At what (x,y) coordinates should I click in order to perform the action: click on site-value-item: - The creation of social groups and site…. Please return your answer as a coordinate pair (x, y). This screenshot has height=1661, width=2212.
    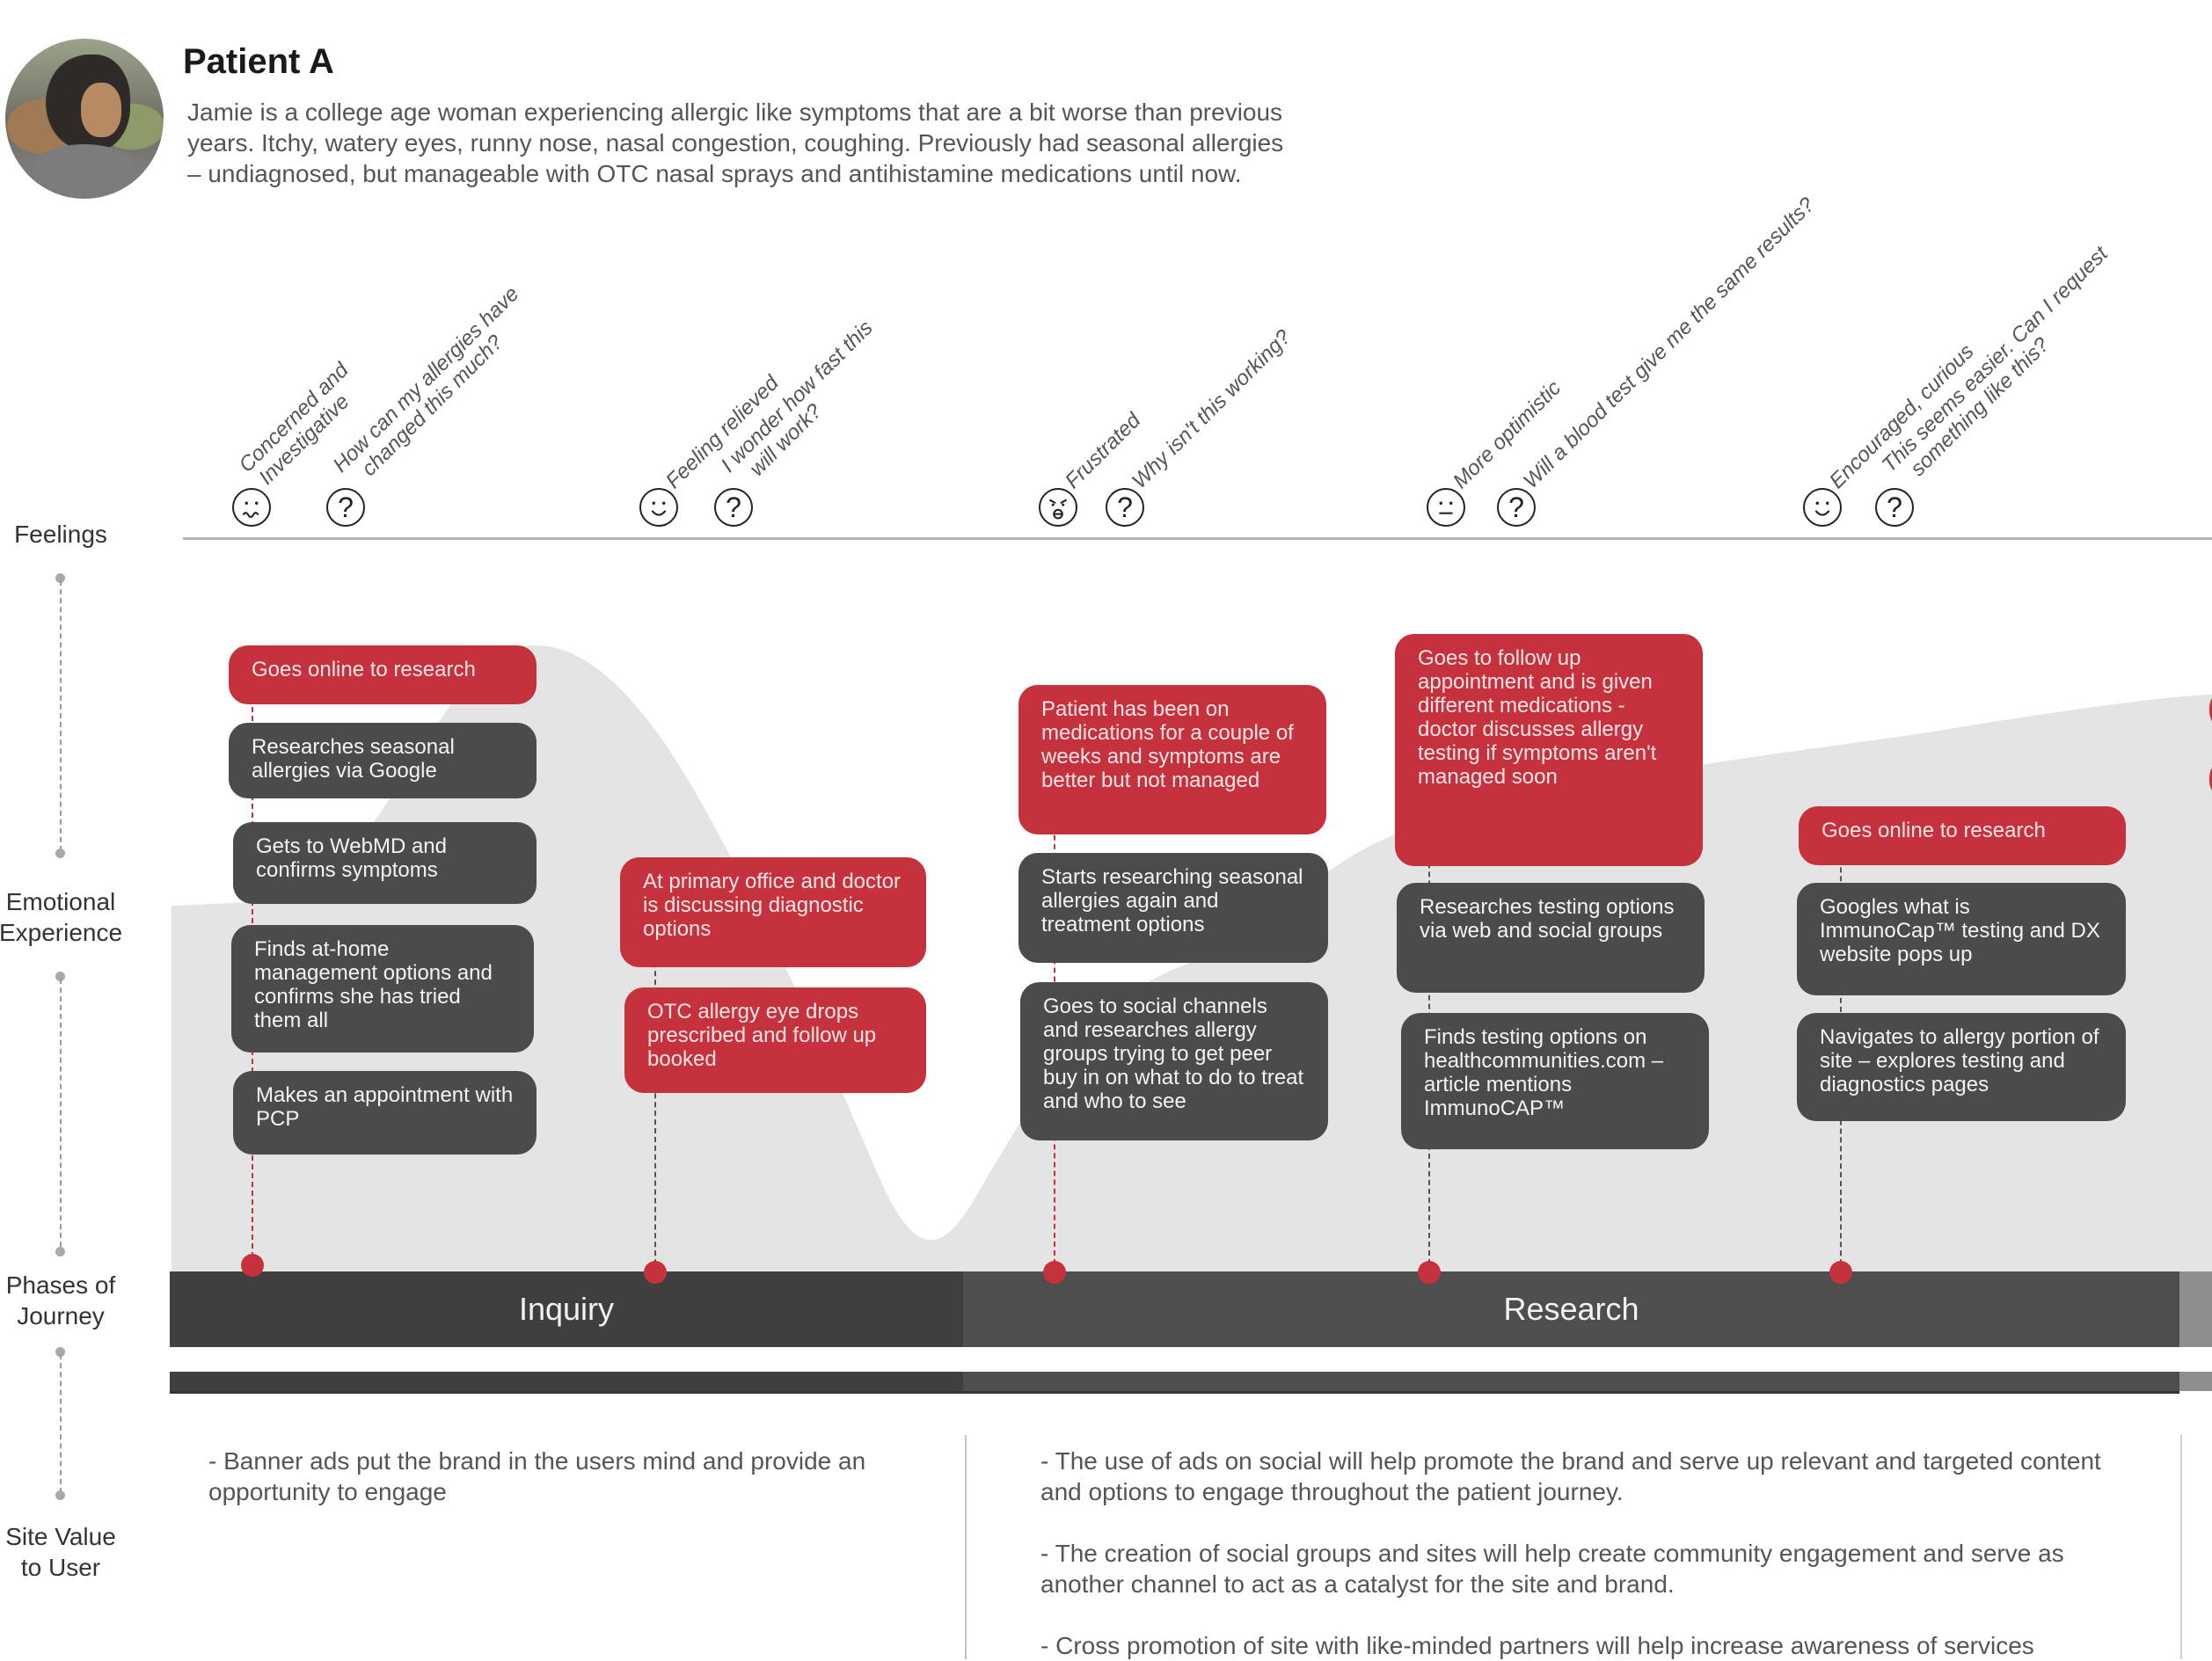
    Looking at the image, I should click on (1552, 1569).